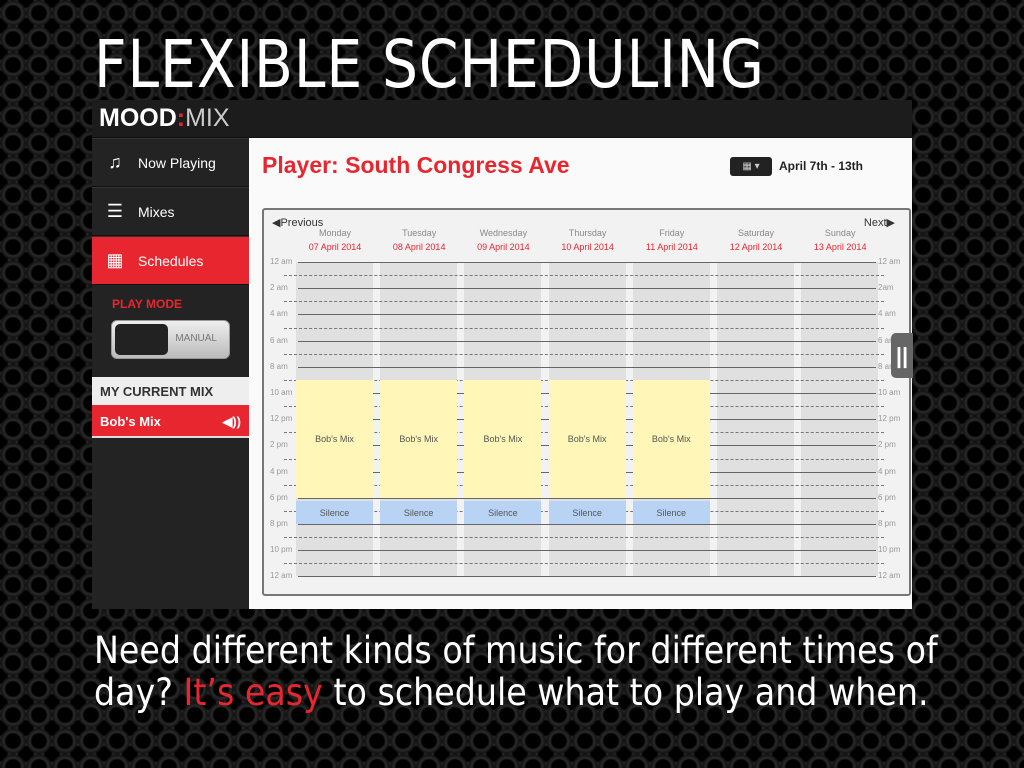  I want to click on nav-label: Mixes, so click(156, 211).